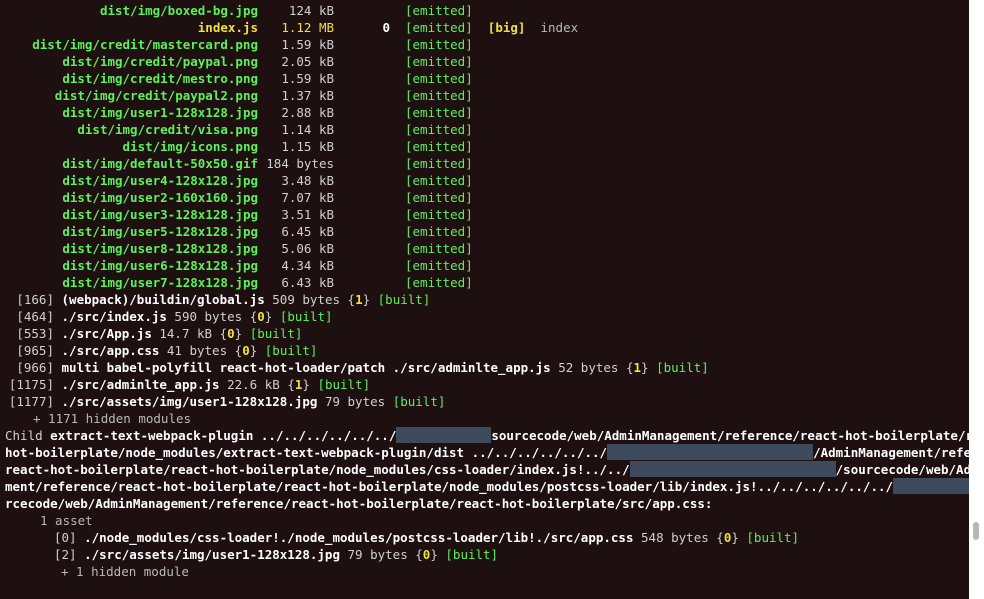 Image resolution: width=984 pixels, height=599 pixels. What do you see at coordinates (197, 350) in the screenshot?
I see `module-size: 41 bytes` at bounding box center [197, 350].